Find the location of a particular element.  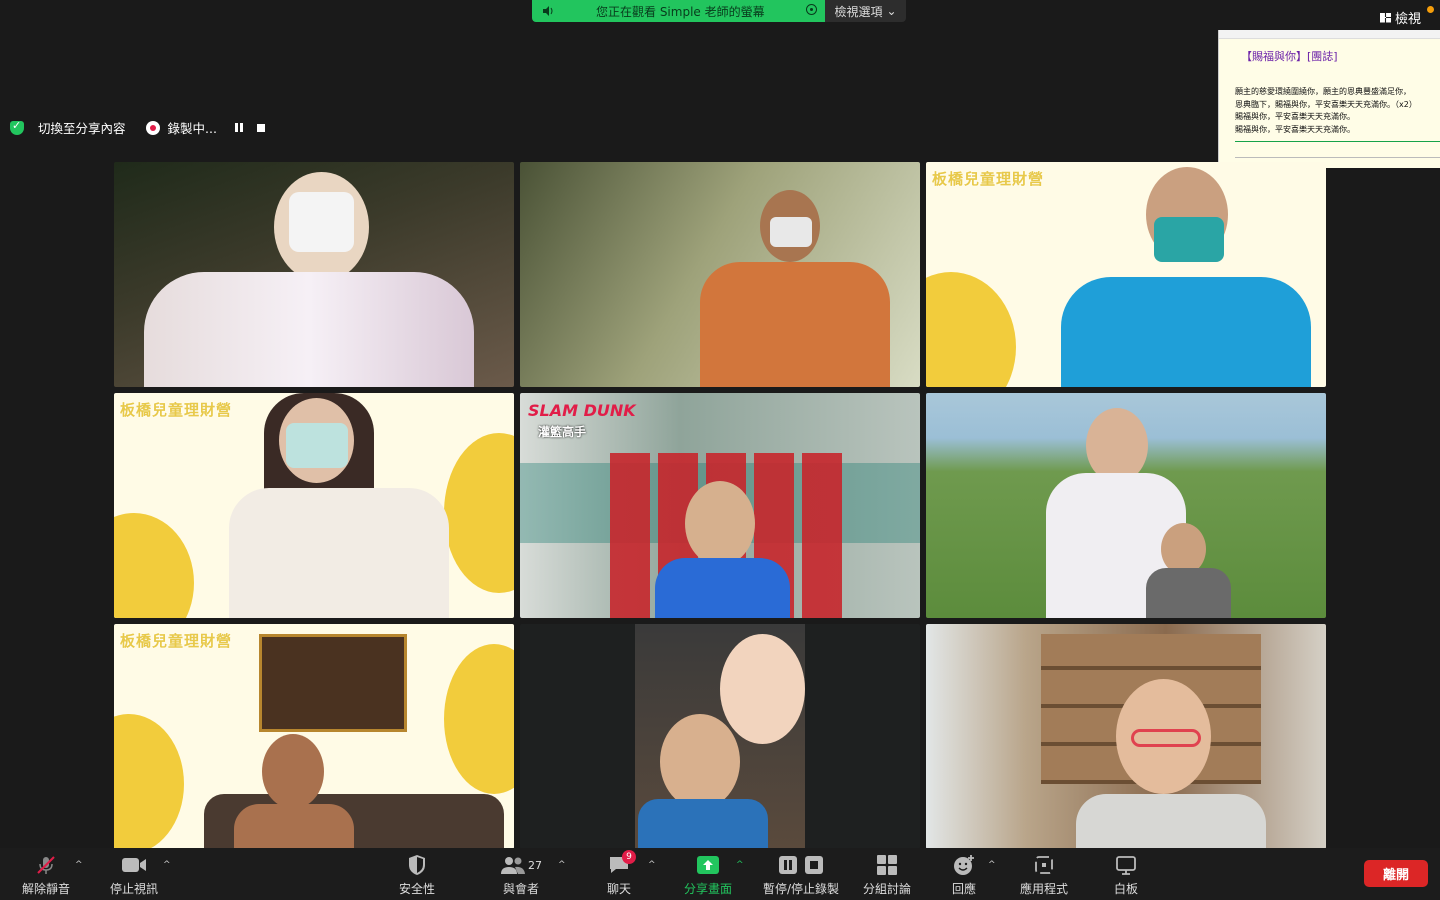

child-face is located at coordinates (700, 761).